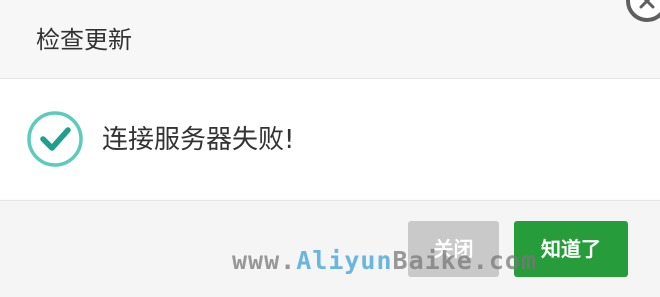 The height and width of the screenshot is (297, 660). What do you see at coordinates (55, 139) in the screenshot?
I see `check-circle-icon` at bounding box center [55, 139].